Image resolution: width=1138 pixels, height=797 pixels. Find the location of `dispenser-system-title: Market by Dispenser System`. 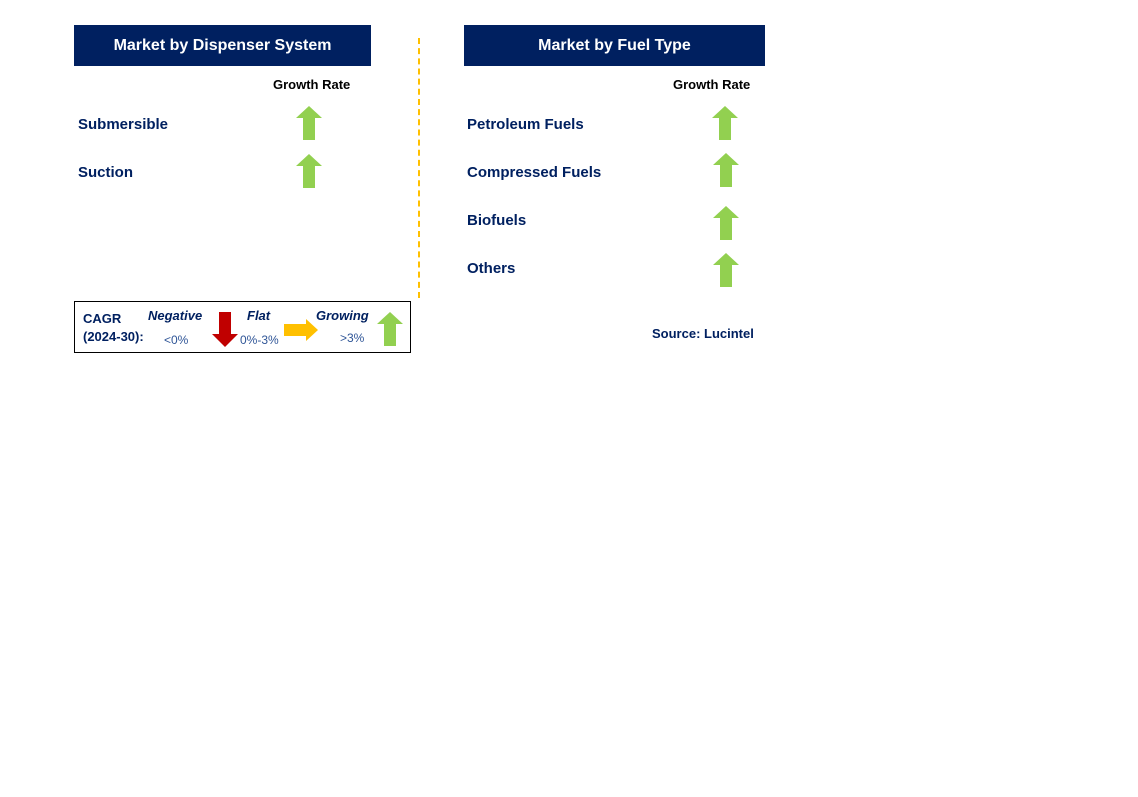

dispenser-system-title: Market by Dispenser System is located at coordinates (222, 45).